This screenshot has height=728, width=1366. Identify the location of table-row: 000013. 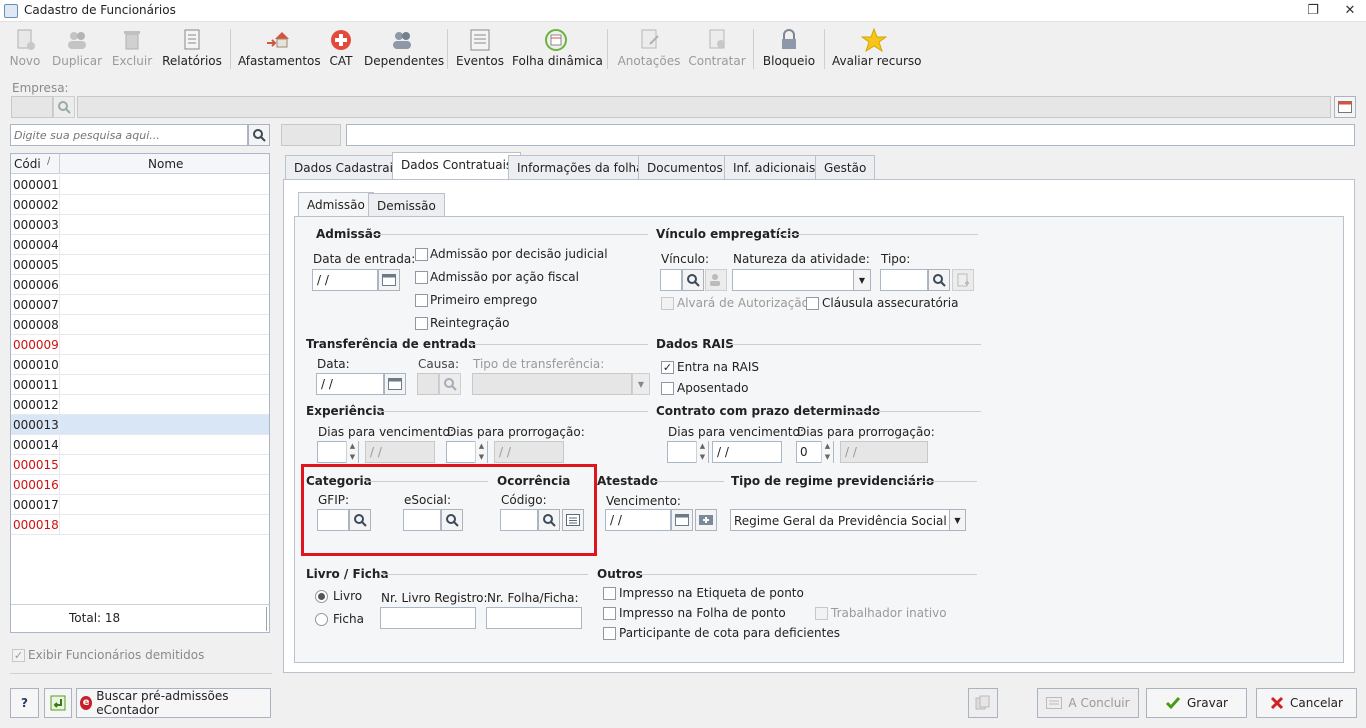
(140, 425).